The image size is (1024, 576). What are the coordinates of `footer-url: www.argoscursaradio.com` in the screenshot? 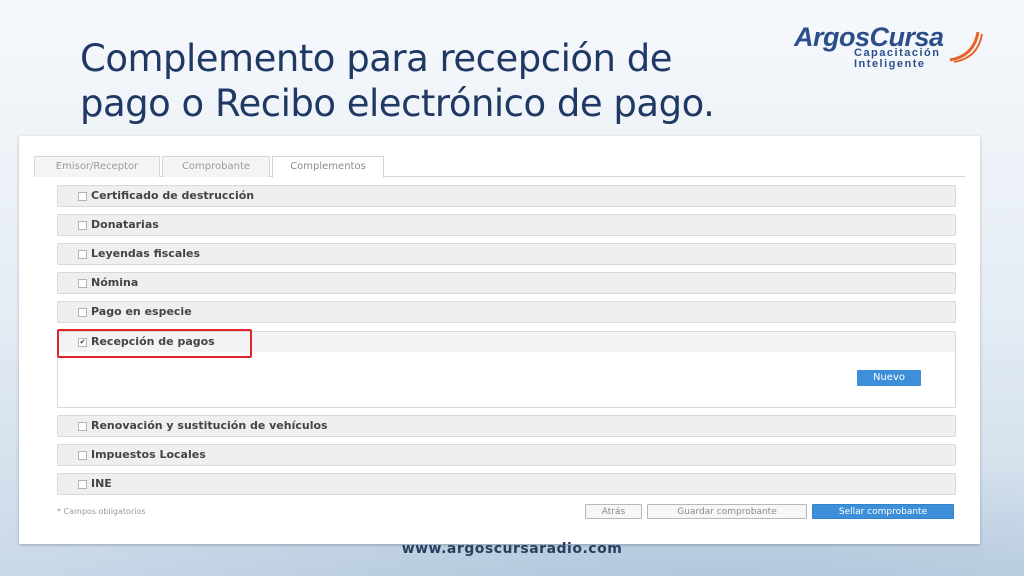 It's located at (512, 549).